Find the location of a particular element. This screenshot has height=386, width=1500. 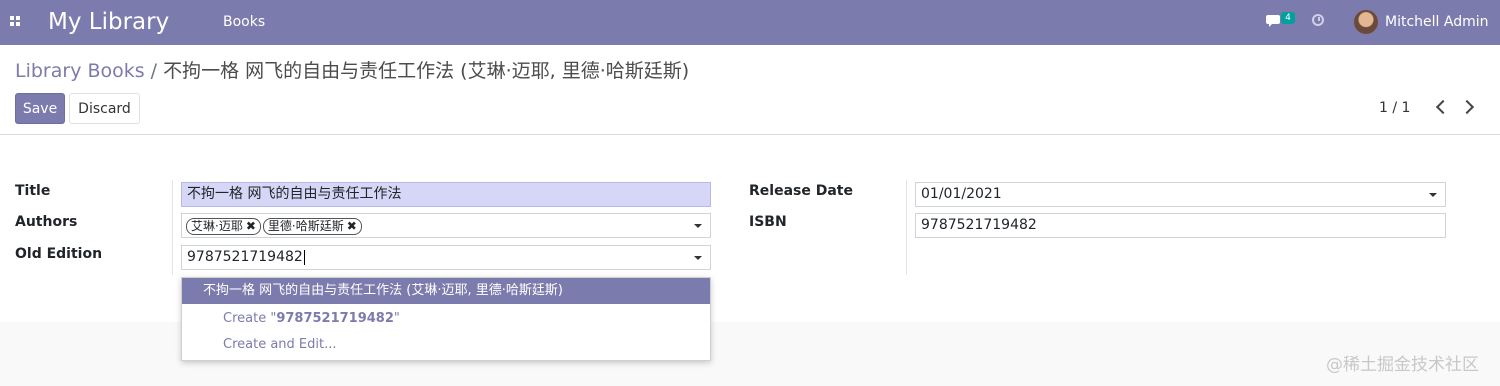

dropdown-create-option: Create "9787521719482" is located at coordinates (446, 319).